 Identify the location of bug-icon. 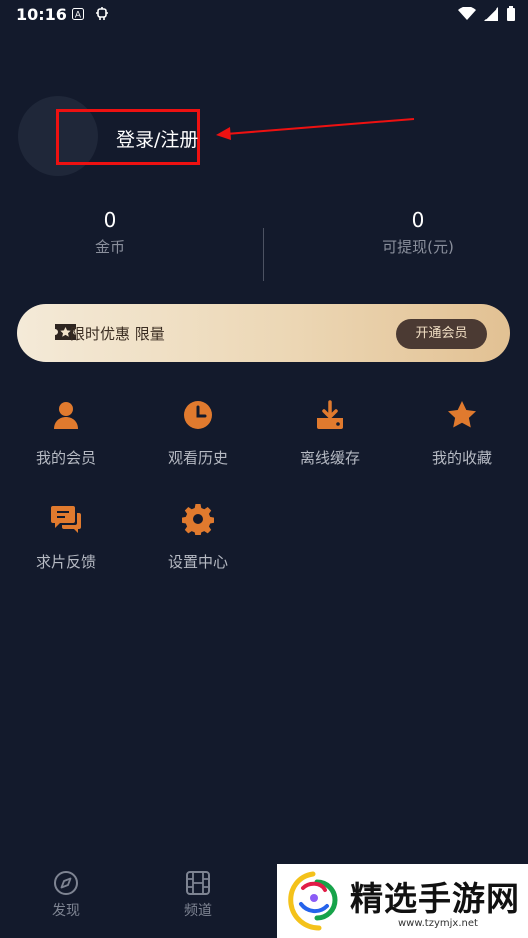
(102, 13).